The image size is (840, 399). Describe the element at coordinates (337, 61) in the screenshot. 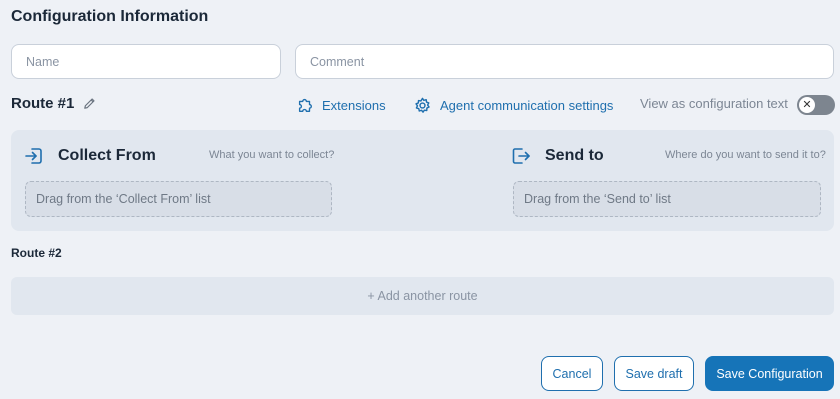

I see `comment-placeholder: Comment` at that location.